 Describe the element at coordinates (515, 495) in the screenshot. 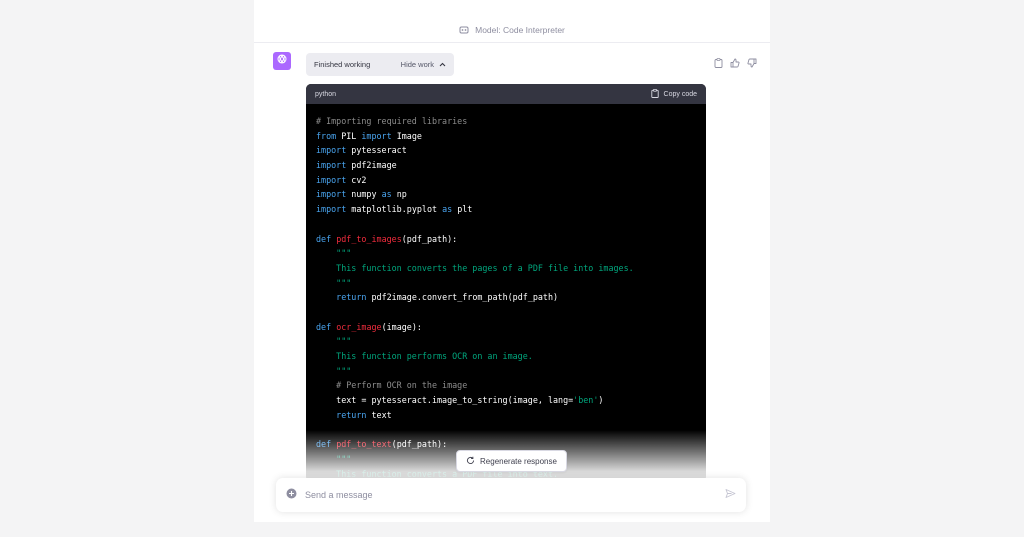

I see `message-input` at that location.